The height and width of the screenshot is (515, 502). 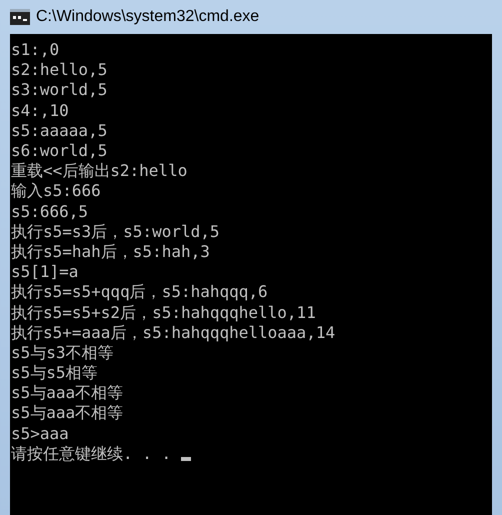 What do you see at coordinates (40, 110) in the screenshot?
I see `console-line: s4:,10` at bounding box center [40, 110].